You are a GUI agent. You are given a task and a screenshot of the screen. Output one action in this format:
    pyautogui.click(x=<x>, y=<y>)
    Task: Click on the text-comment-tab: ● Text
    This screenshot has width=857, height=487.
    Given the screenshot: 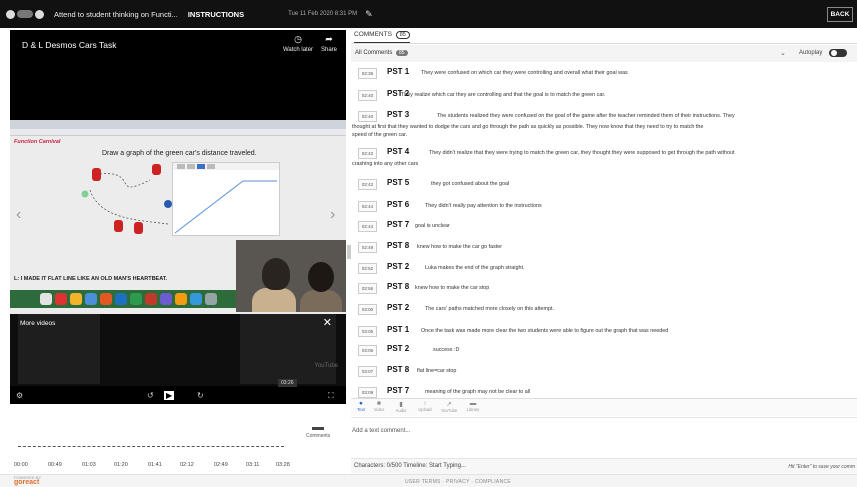 What is the action you would take?
    pyautogui.click(x=361, y=406)
    